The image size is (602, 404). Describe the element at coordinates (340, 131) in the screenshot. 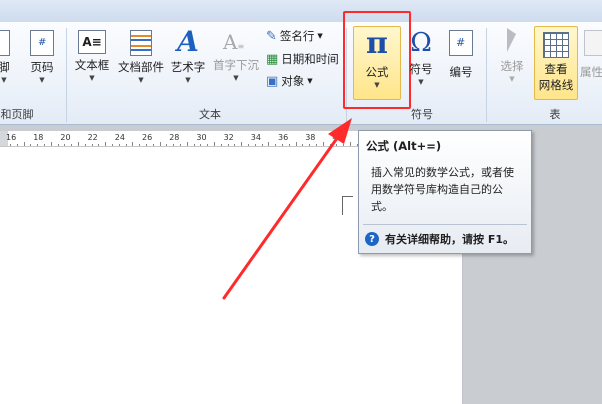

I see `arrow-head` at that location.